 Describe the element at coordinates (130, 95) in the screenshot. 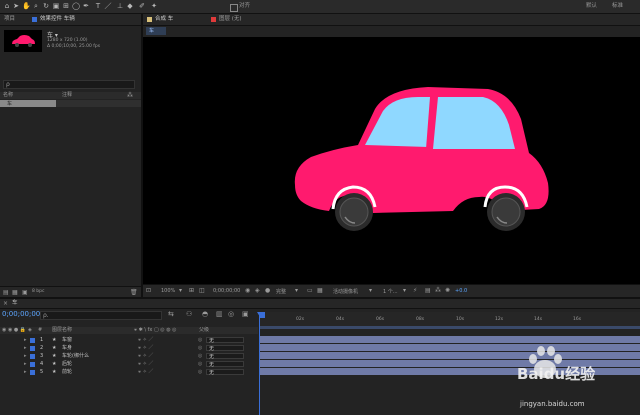

I see `list-options-icon: ⁂` at that location.